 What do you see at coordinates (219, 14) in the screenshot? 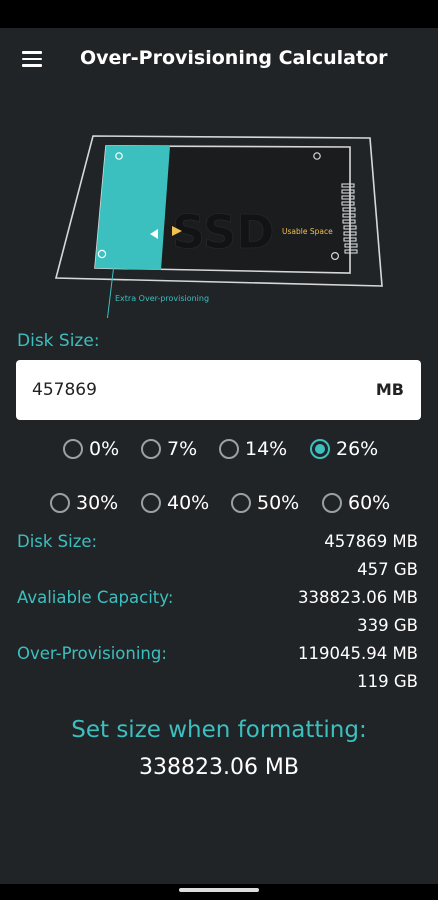
I see `status-bar` at bounding box center [219, 14].